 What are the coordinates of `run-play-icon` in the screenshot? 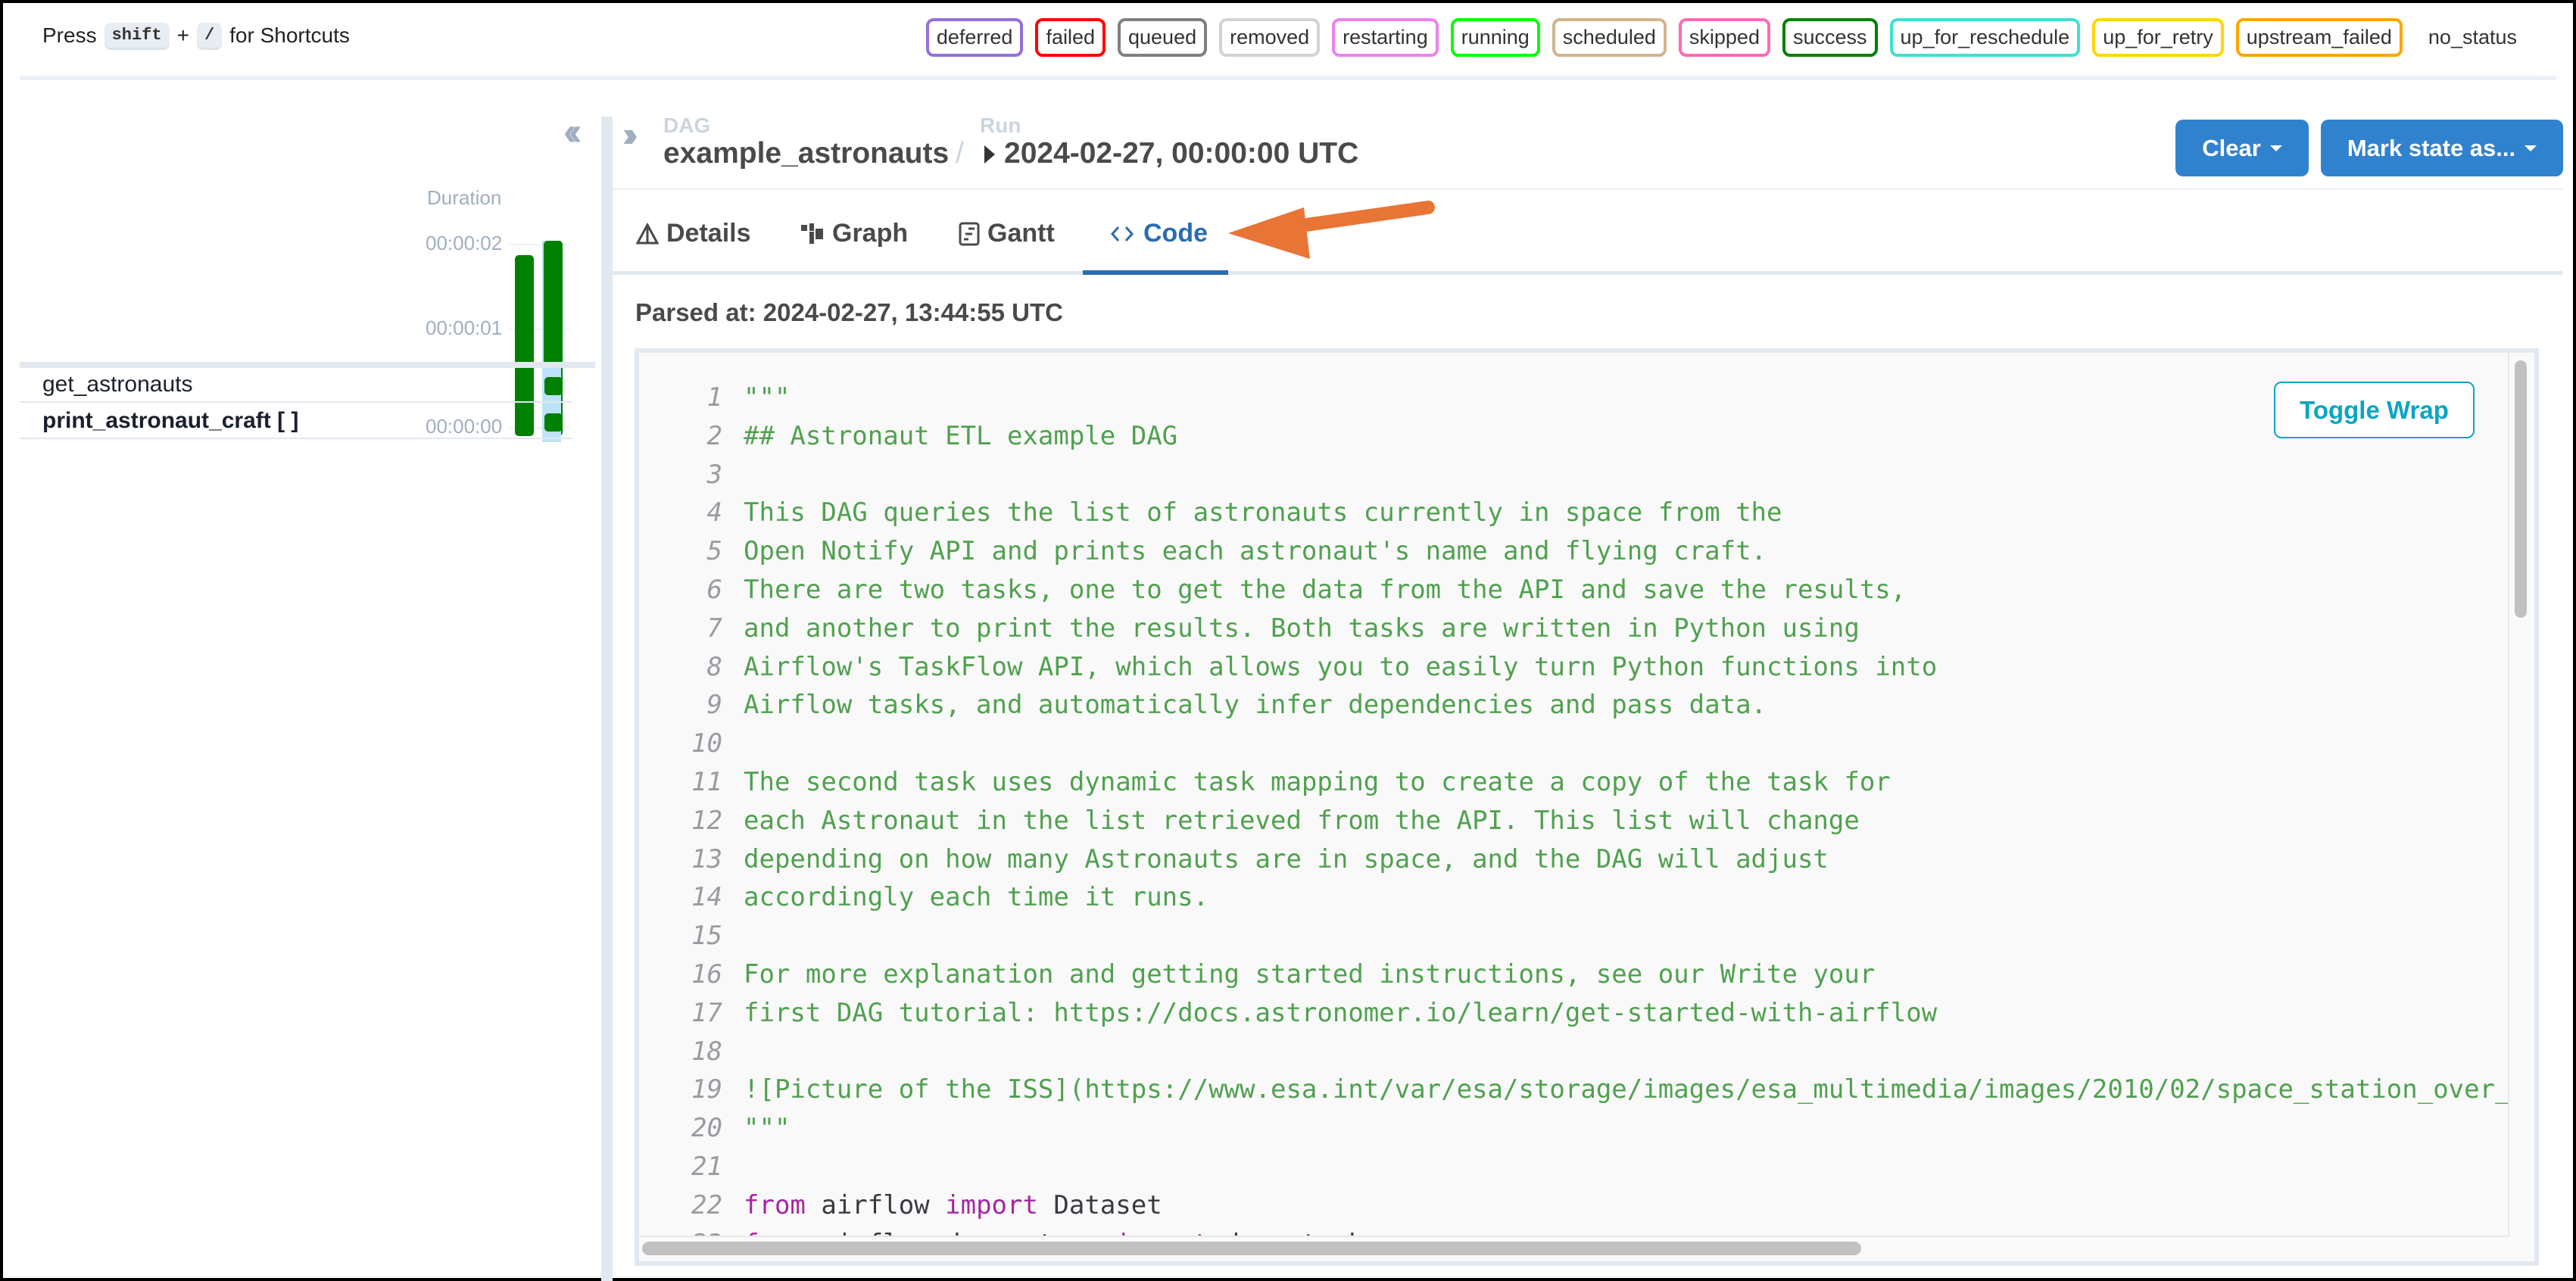 It's located at (989, 154).